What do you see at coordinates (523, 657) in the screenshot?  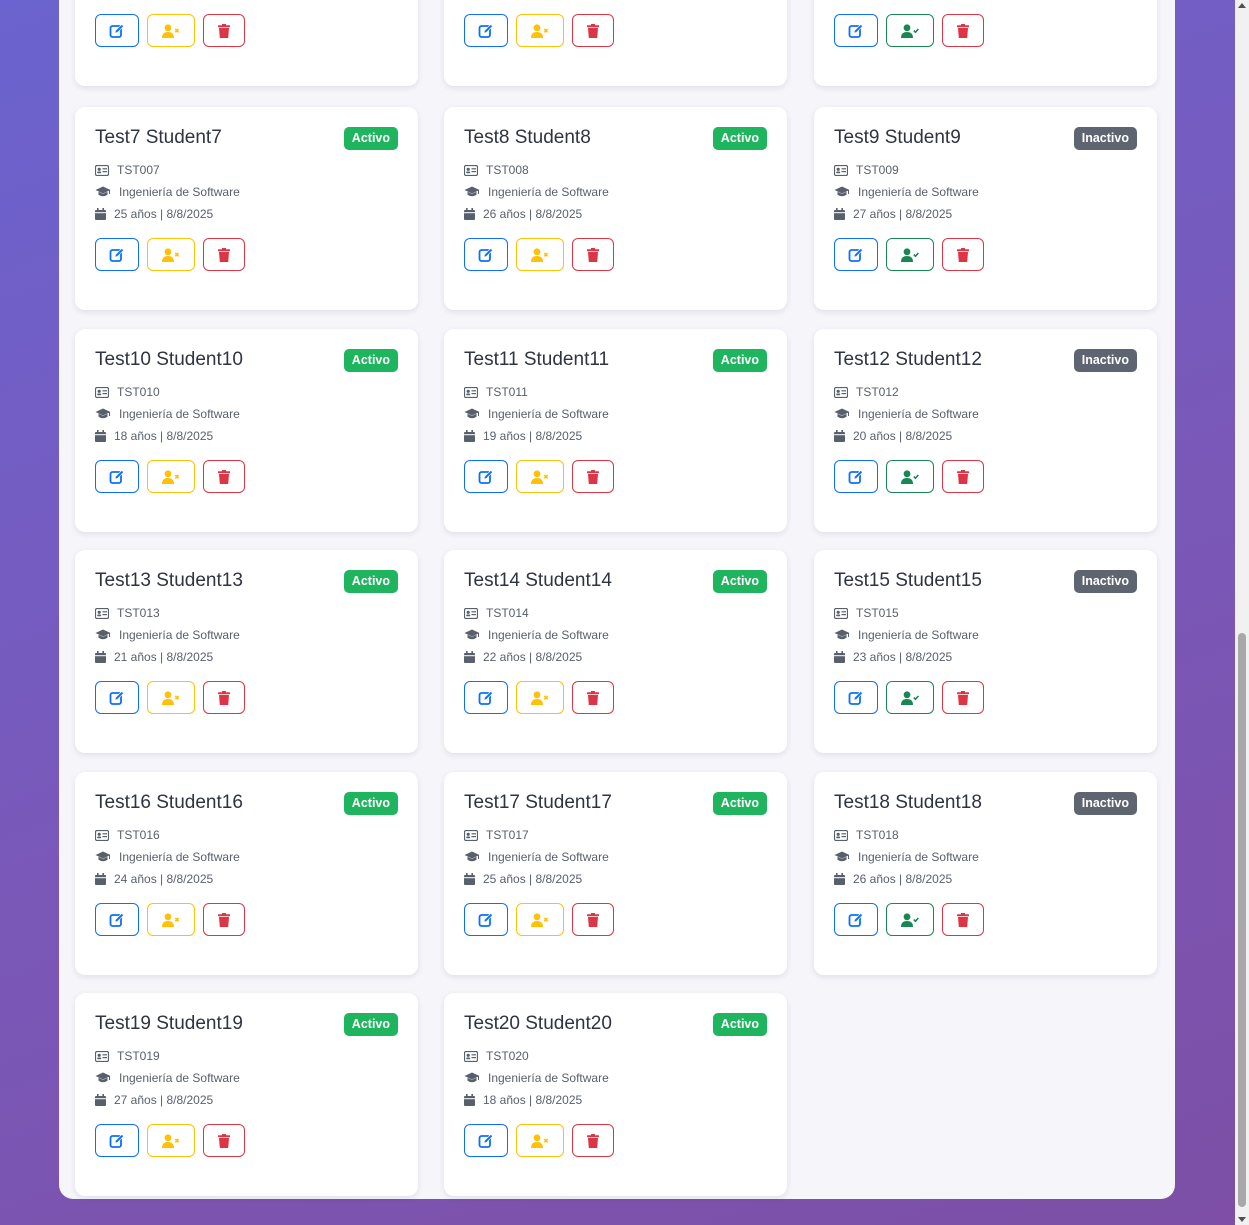 I see `student-age-date-row: 22 años | 8/8/2025` at bounding box center [523, 657].